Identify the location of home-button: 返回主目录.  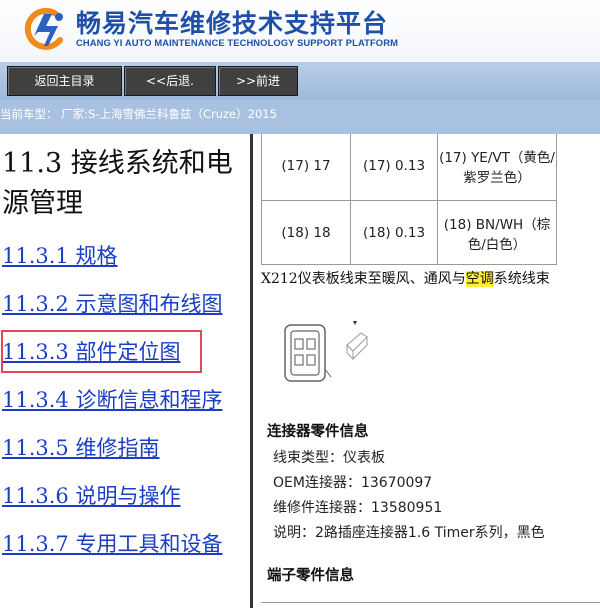
(64, 81).